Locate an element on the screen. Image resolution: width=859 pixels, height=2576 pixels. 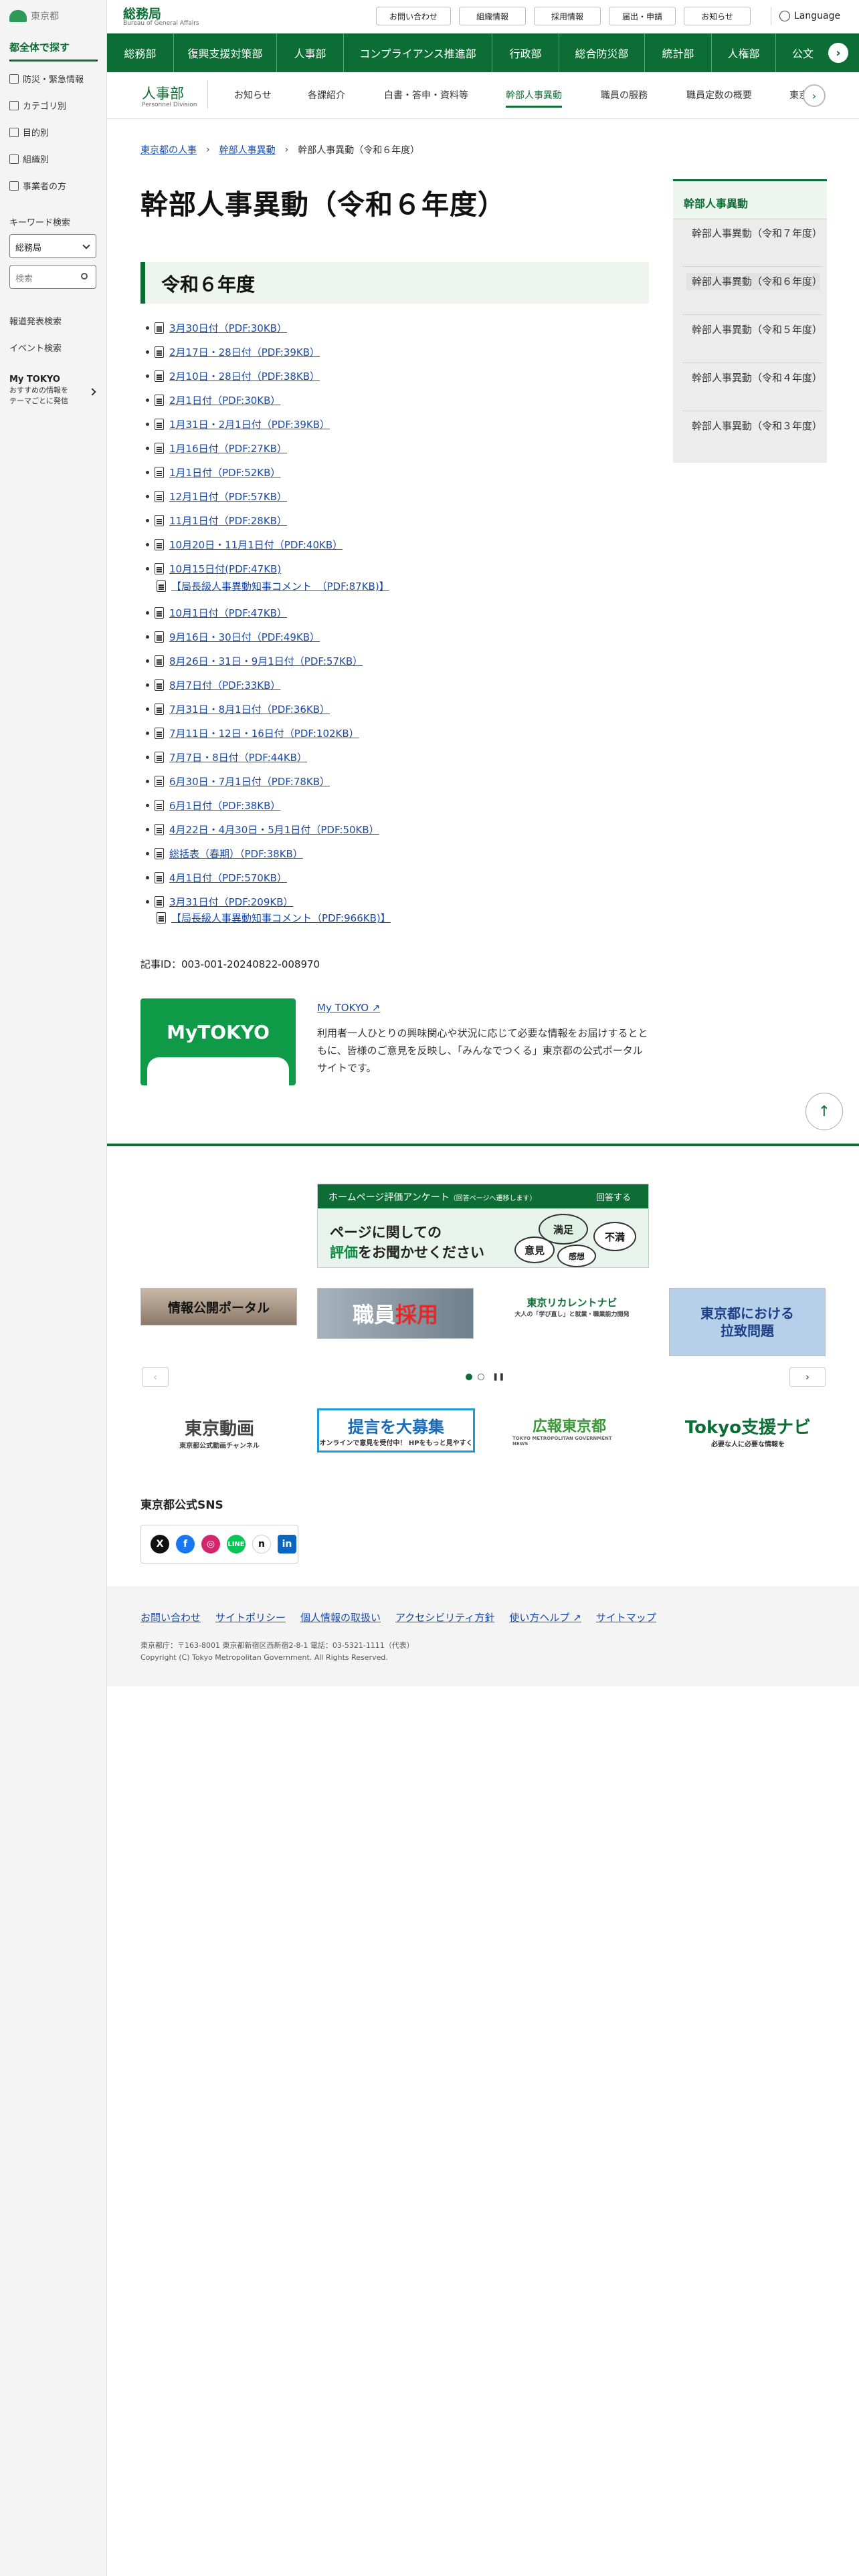
footer-link-privacy: 個人情報の取扱い is located at coordinates (340, 1617).